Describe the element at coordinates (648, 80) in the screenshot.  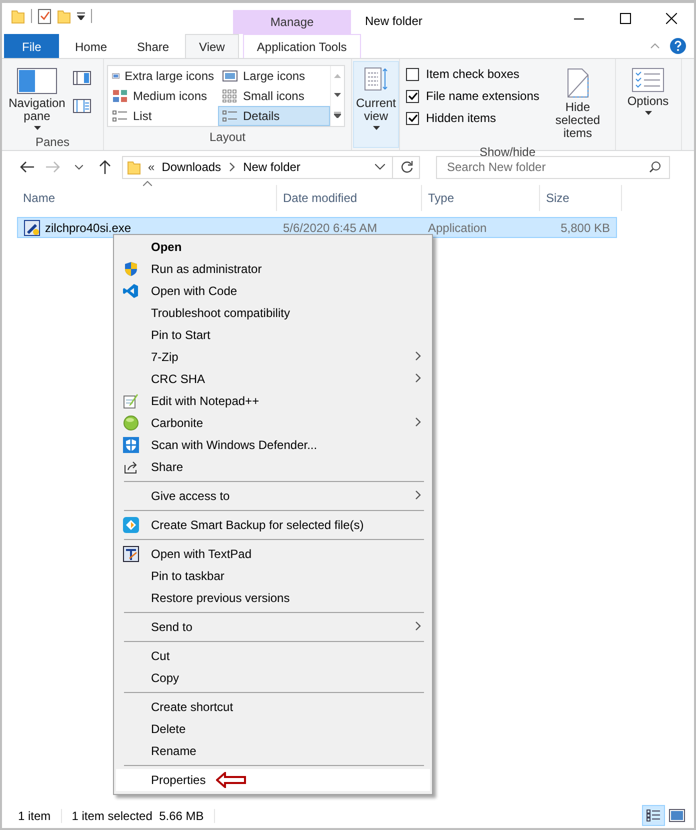
I see `options-icon` at that location.